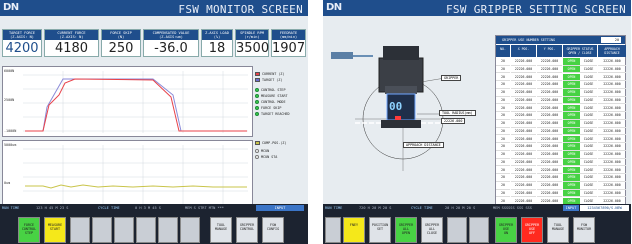  Describe the element at coordinates (584, 230) in the screenshot. I see `fsw-monitor-button: FSW MONITOR` at that location.